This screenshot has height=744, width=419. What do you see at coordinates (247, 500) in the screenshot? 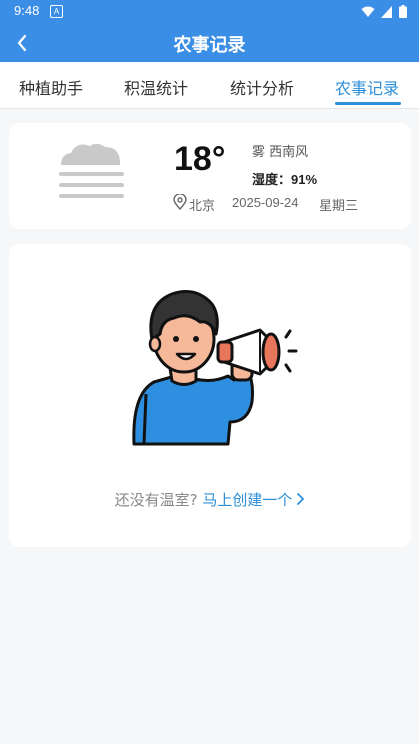
I see `create-link-label: 马上创建一个` at bounding box center [247, 500].